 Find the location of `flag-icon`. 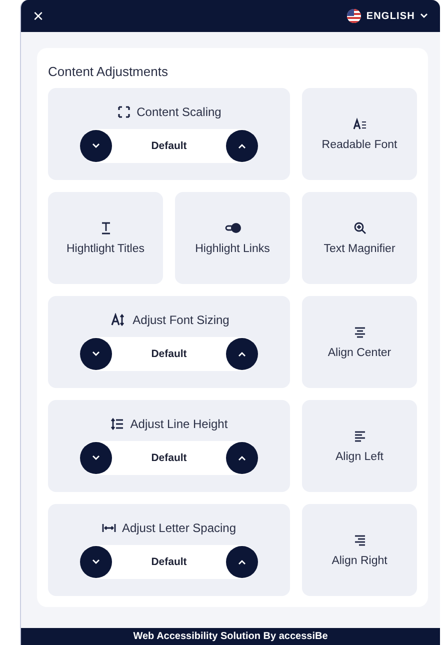

flag-icon is located at coordinates (354, 16).